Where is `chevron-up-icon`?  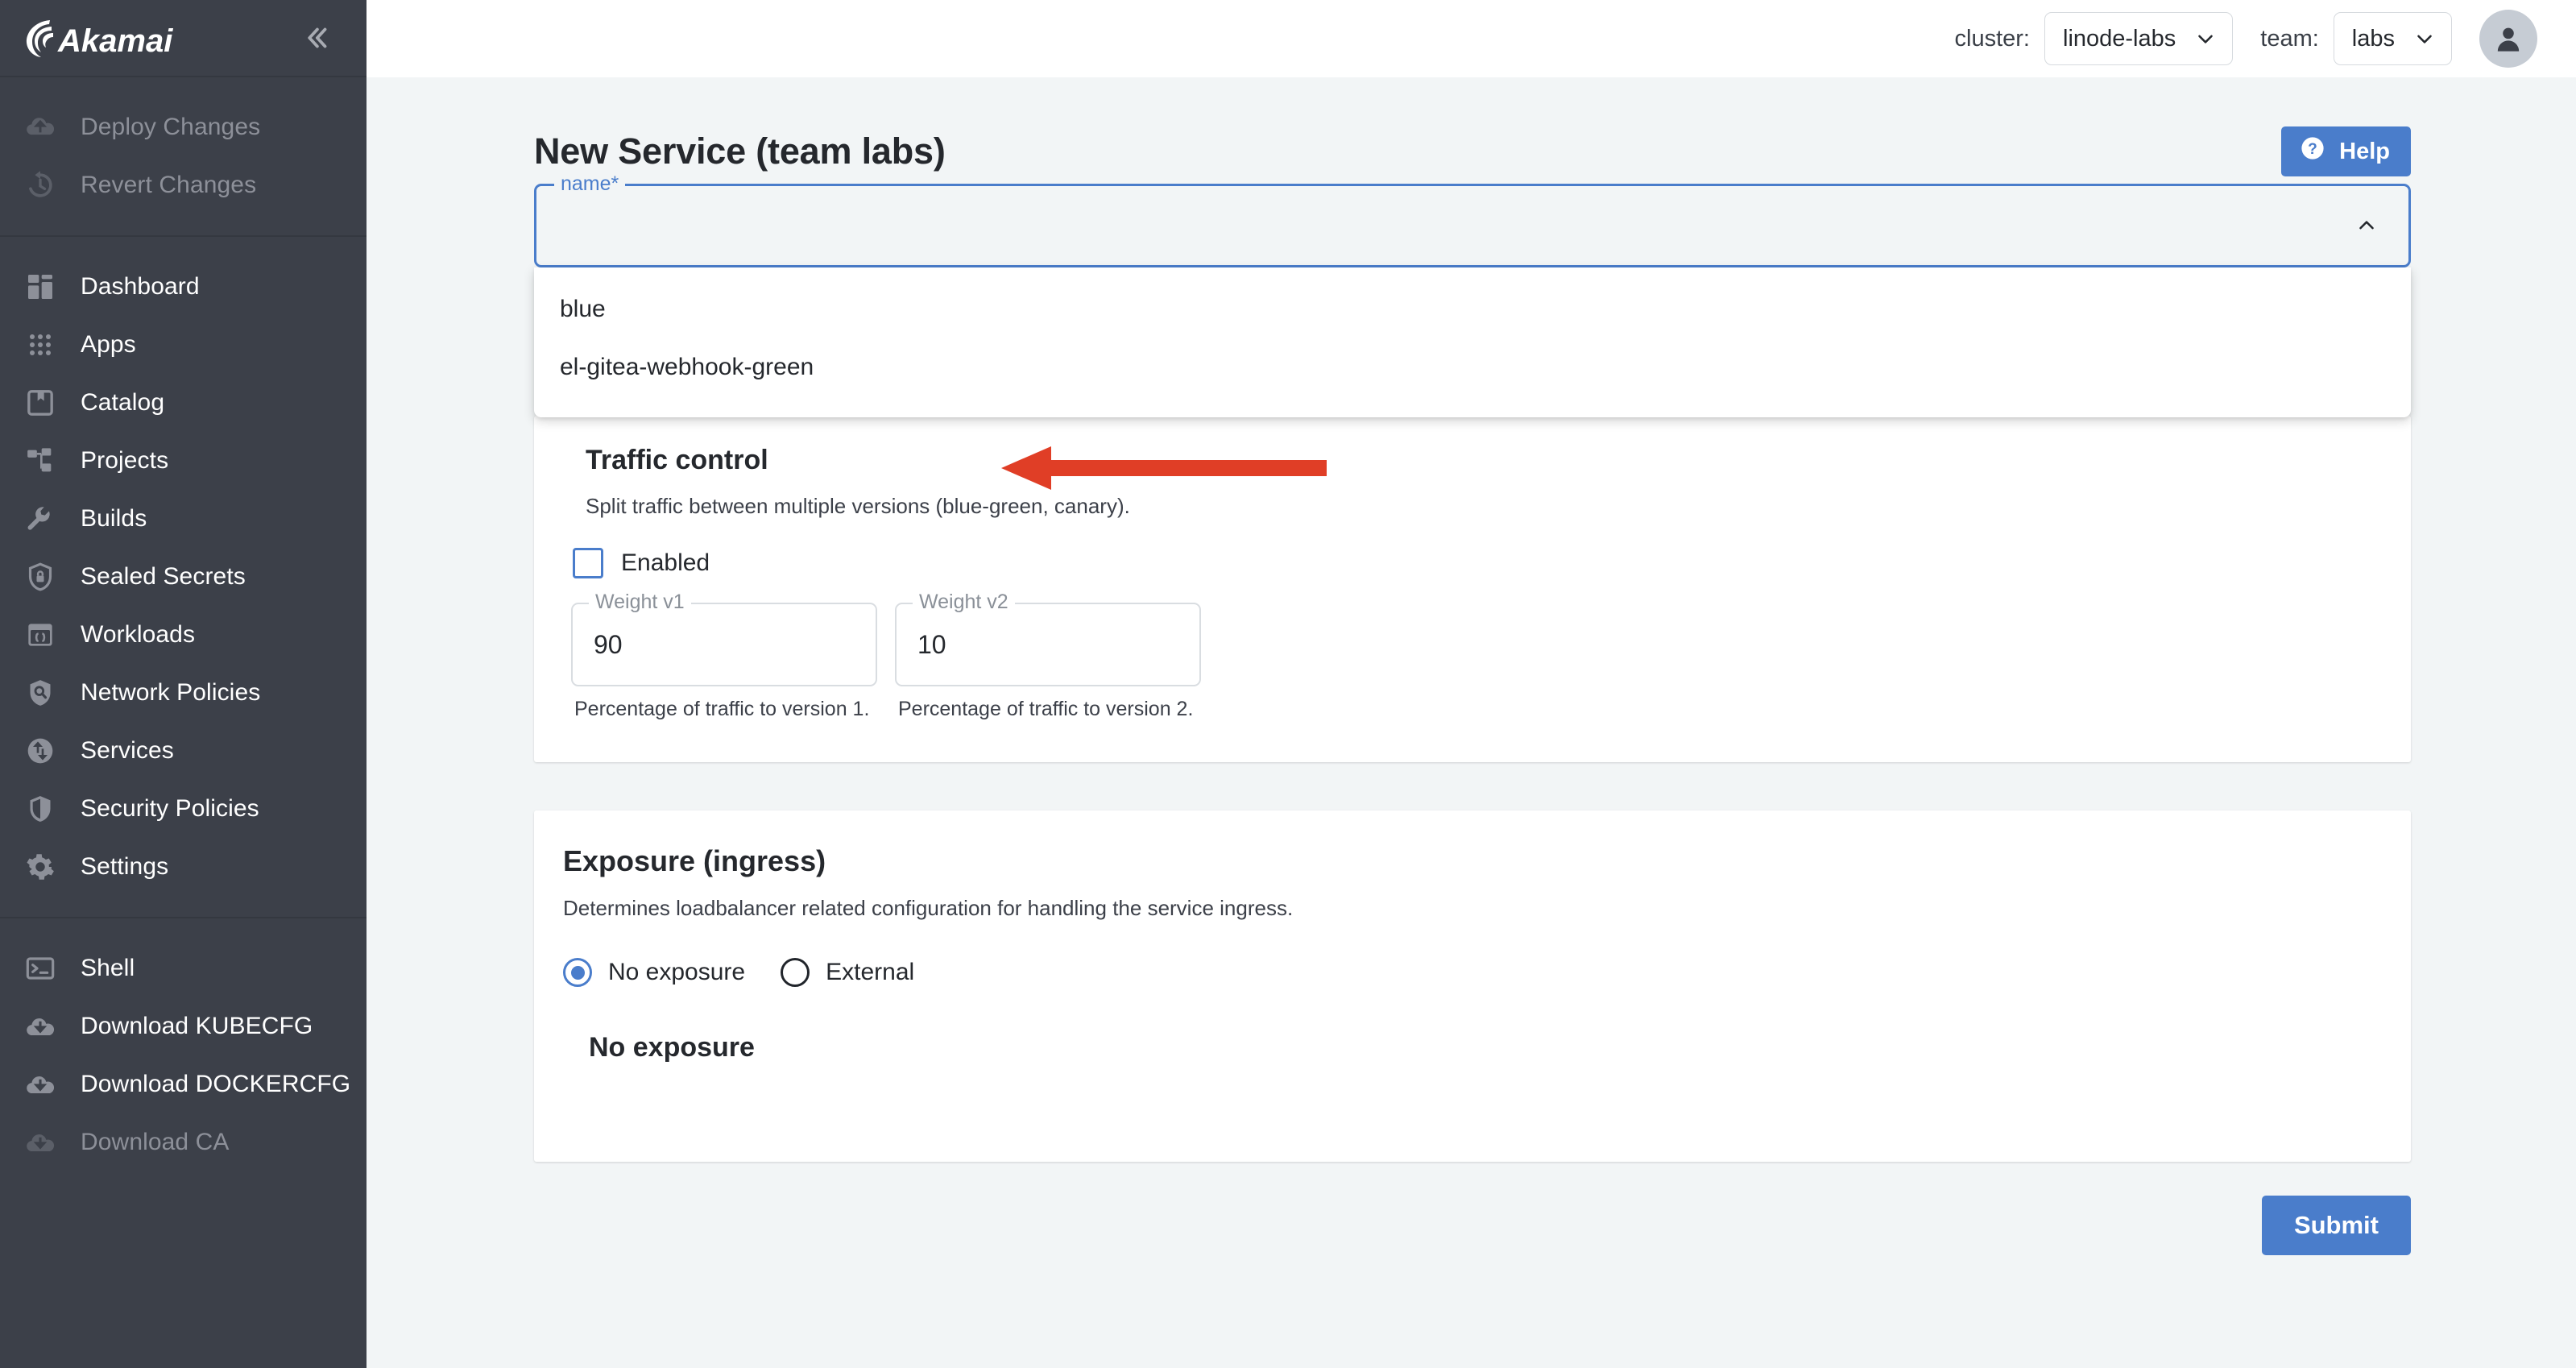
chevron-up-icon is located at coordinates (2366, 225).